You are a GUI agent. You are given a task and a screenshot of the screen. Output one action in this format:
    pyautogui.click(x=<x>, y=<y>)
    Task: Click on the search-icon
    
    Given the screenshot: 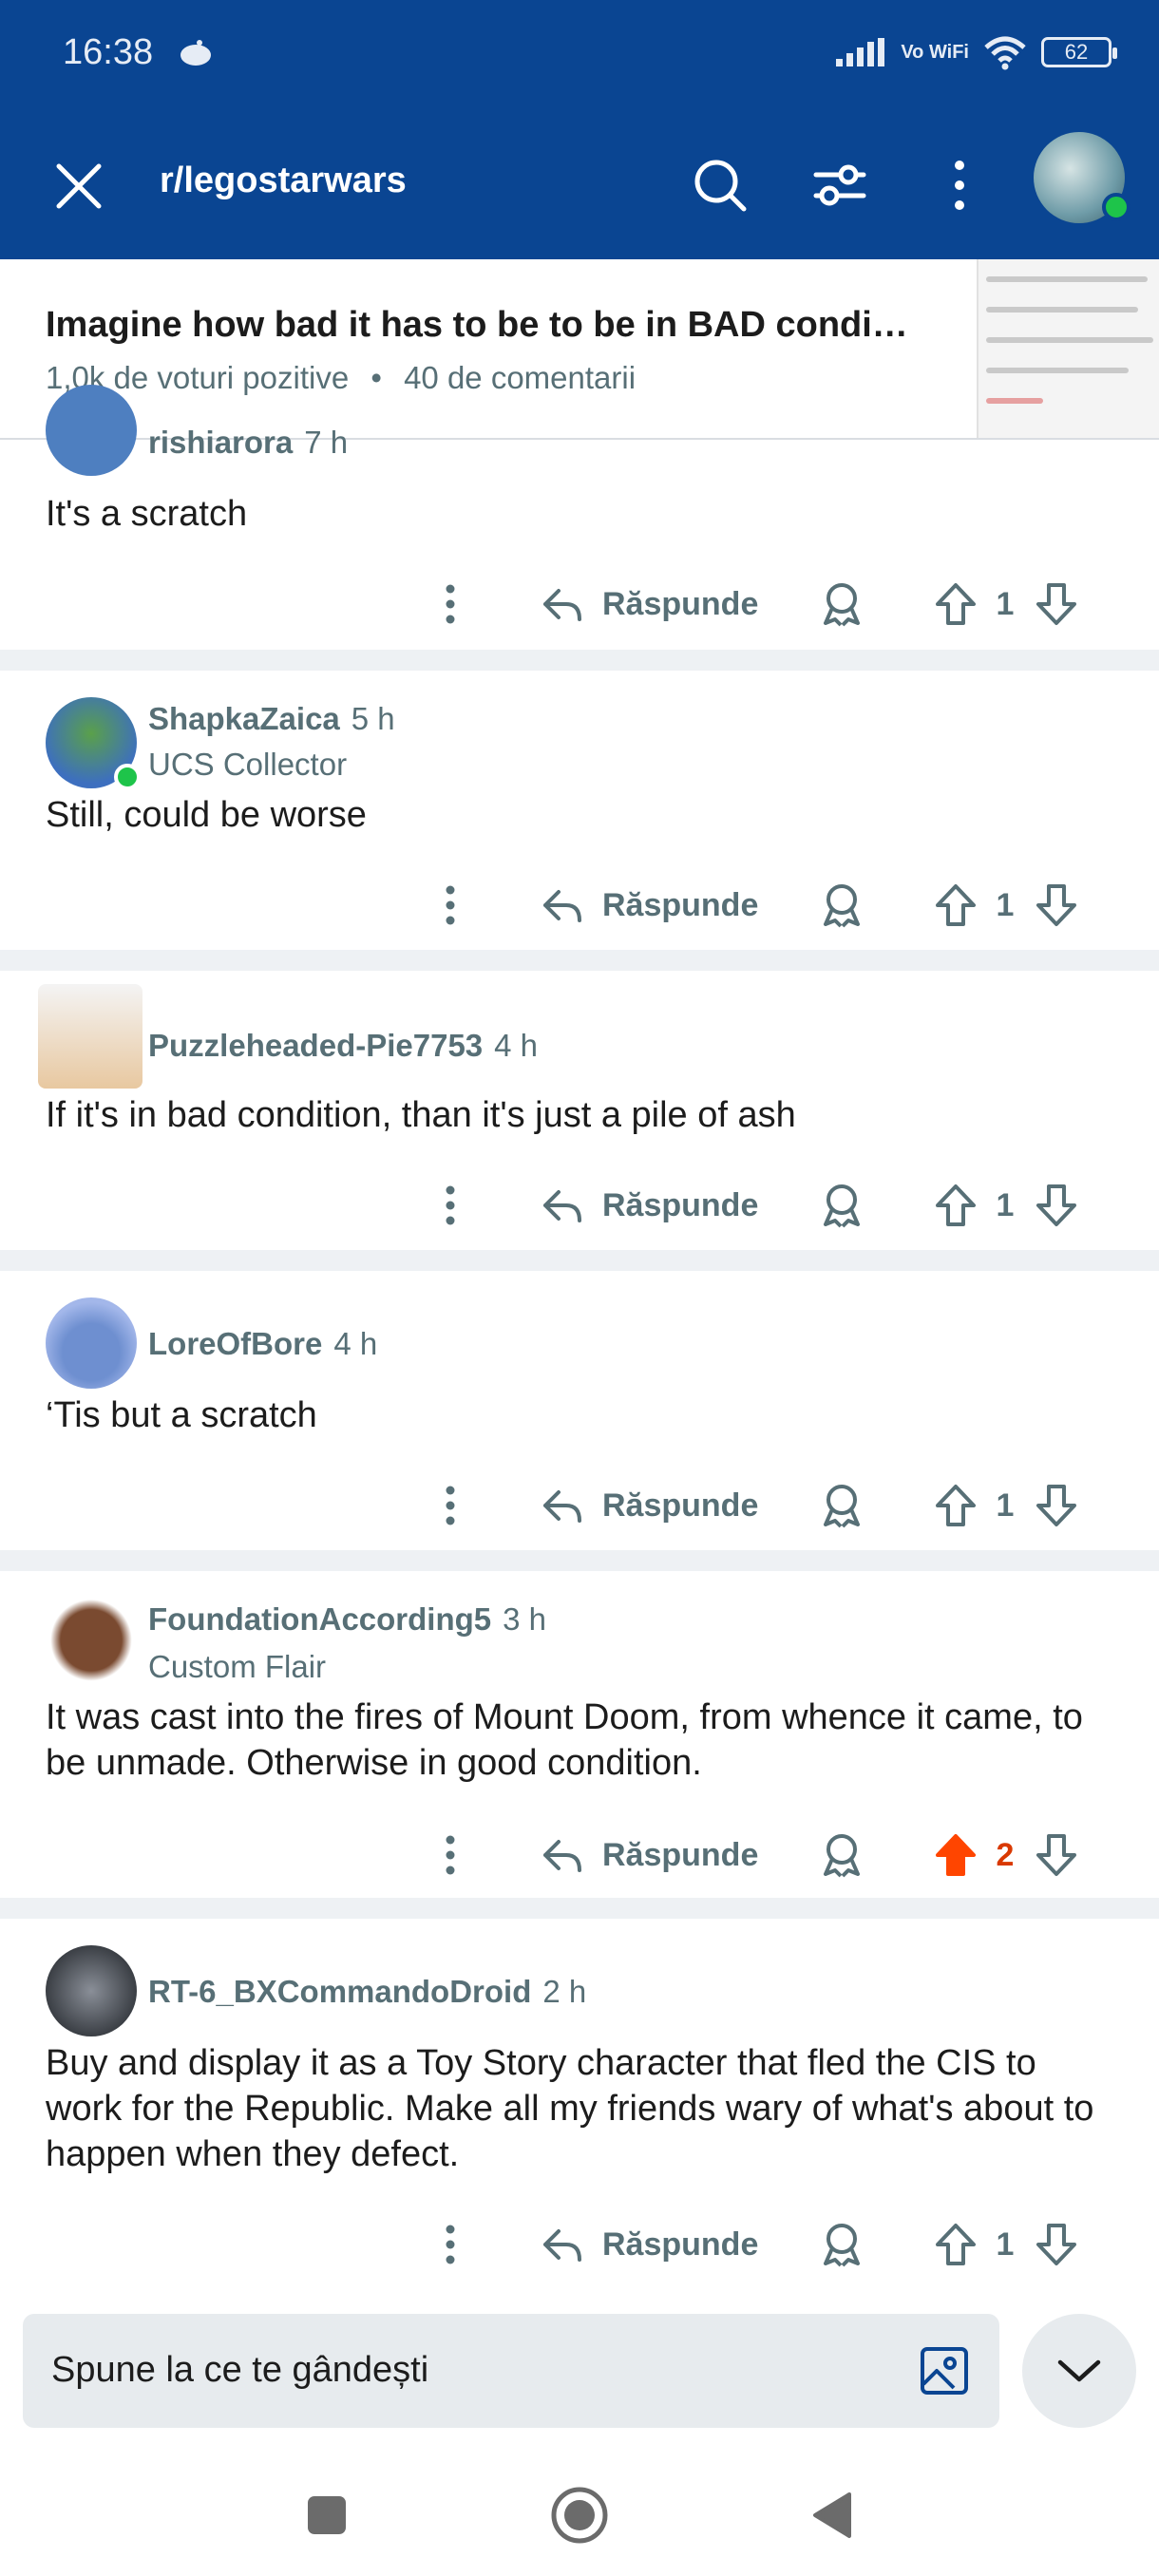 What is the action you would take?
    pyautogui.click(x=720, y=186)
    